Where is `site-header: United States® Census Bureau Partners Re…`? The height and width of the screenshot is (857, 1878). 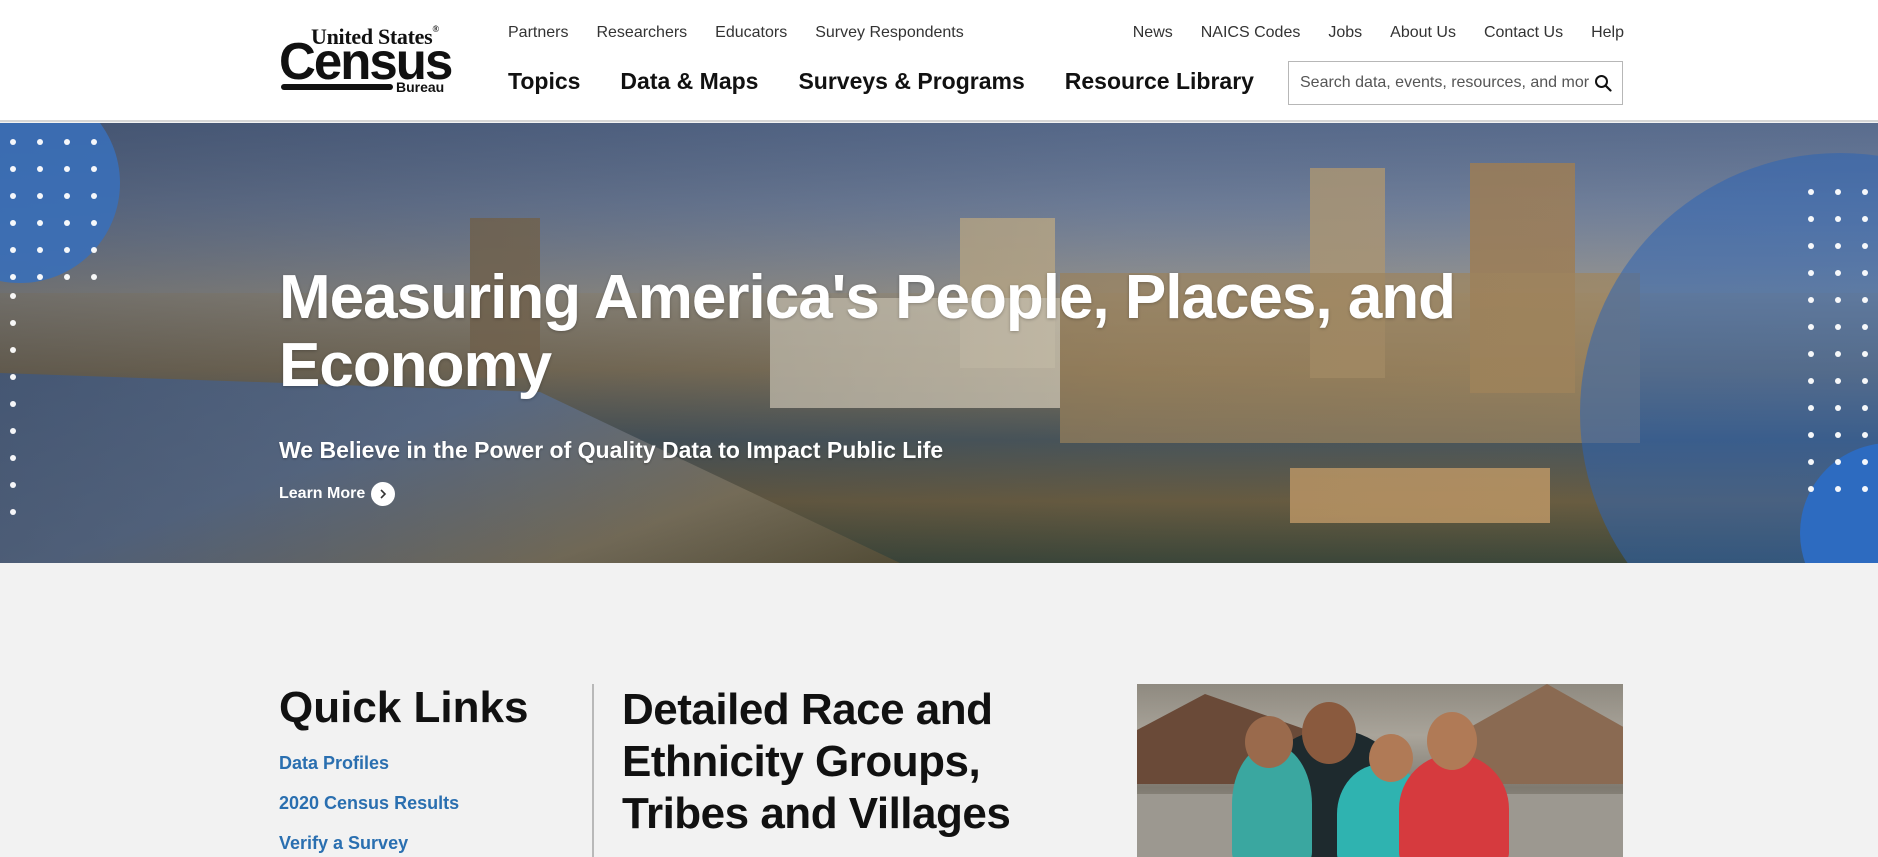 site-header: United States® Census Bureau Partners Re… is located at coordinates (939, 61).